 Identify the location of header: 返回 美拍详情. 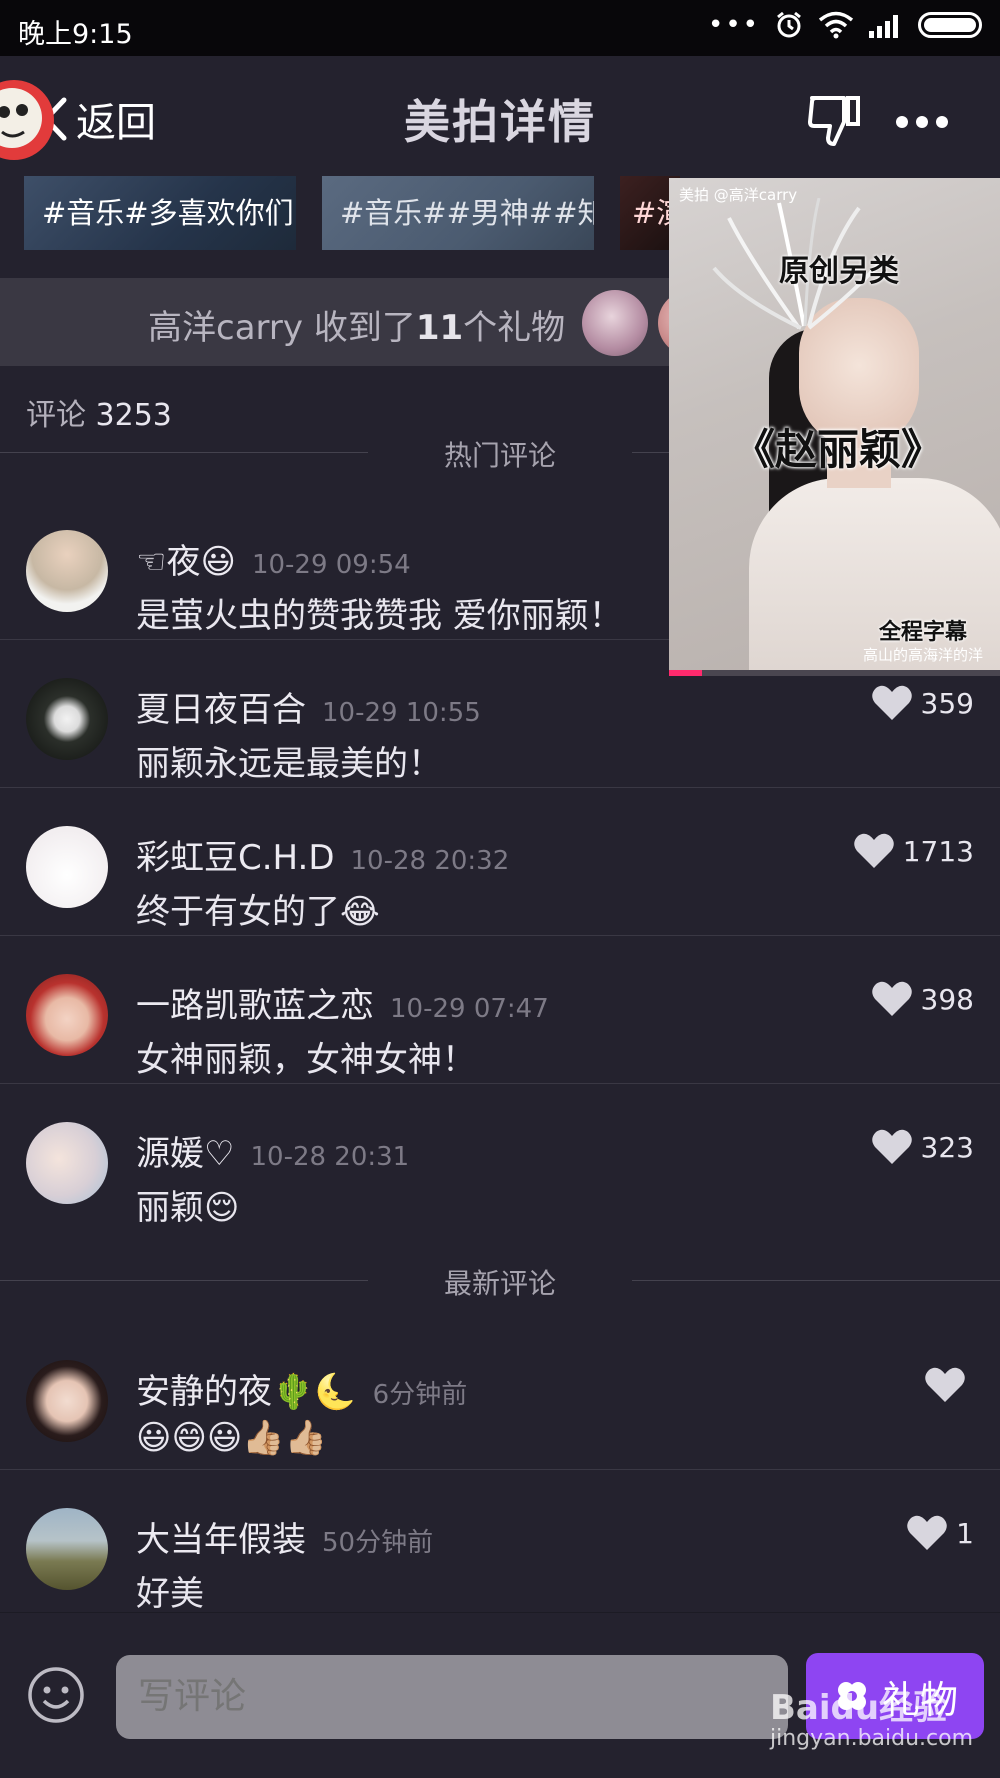
(500, 116).